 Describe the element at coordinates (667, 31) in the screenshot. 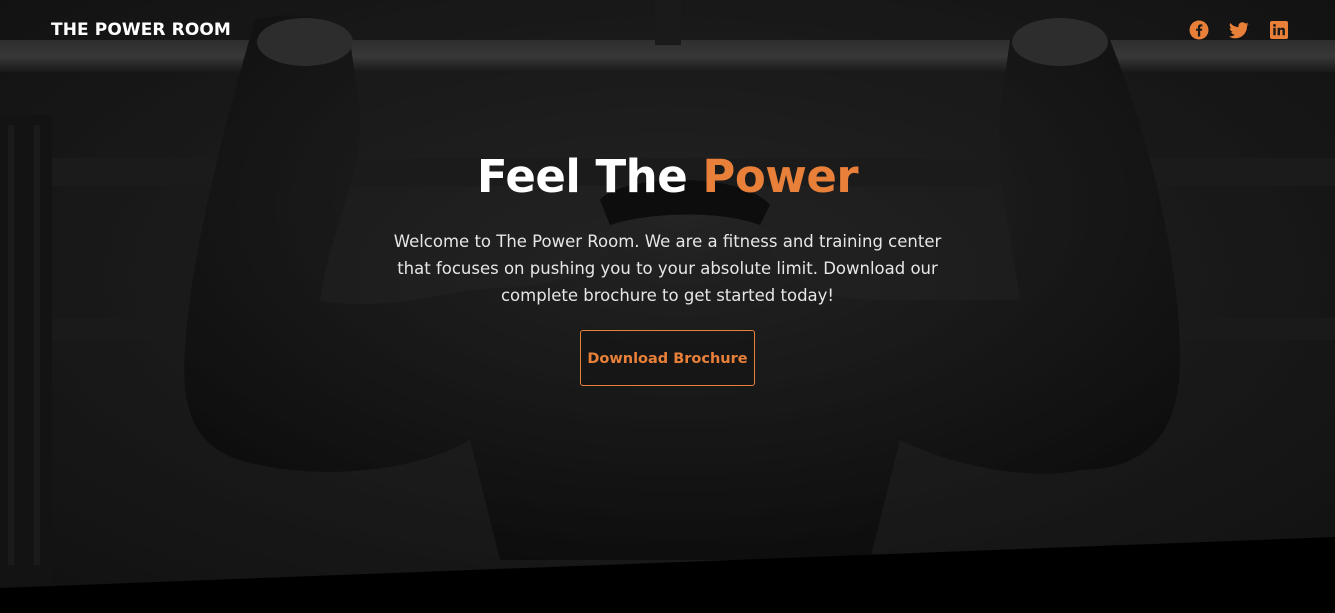

I see `top-navbar: THE POWER ROOM` at that location.